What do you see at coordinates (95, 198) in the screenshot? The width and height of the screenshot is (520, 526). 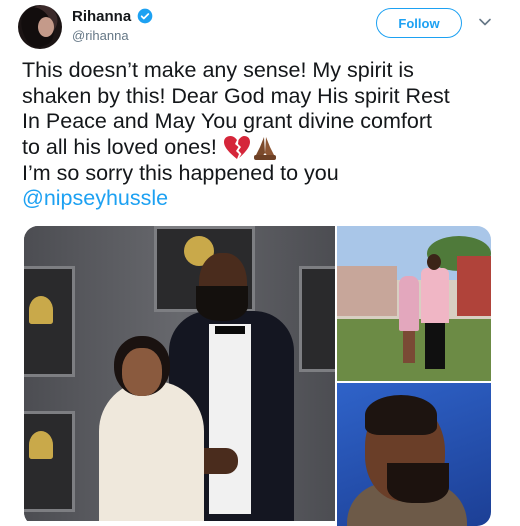 I see `mention-link: @nipseyhussle` at bounding box center [95, 198].